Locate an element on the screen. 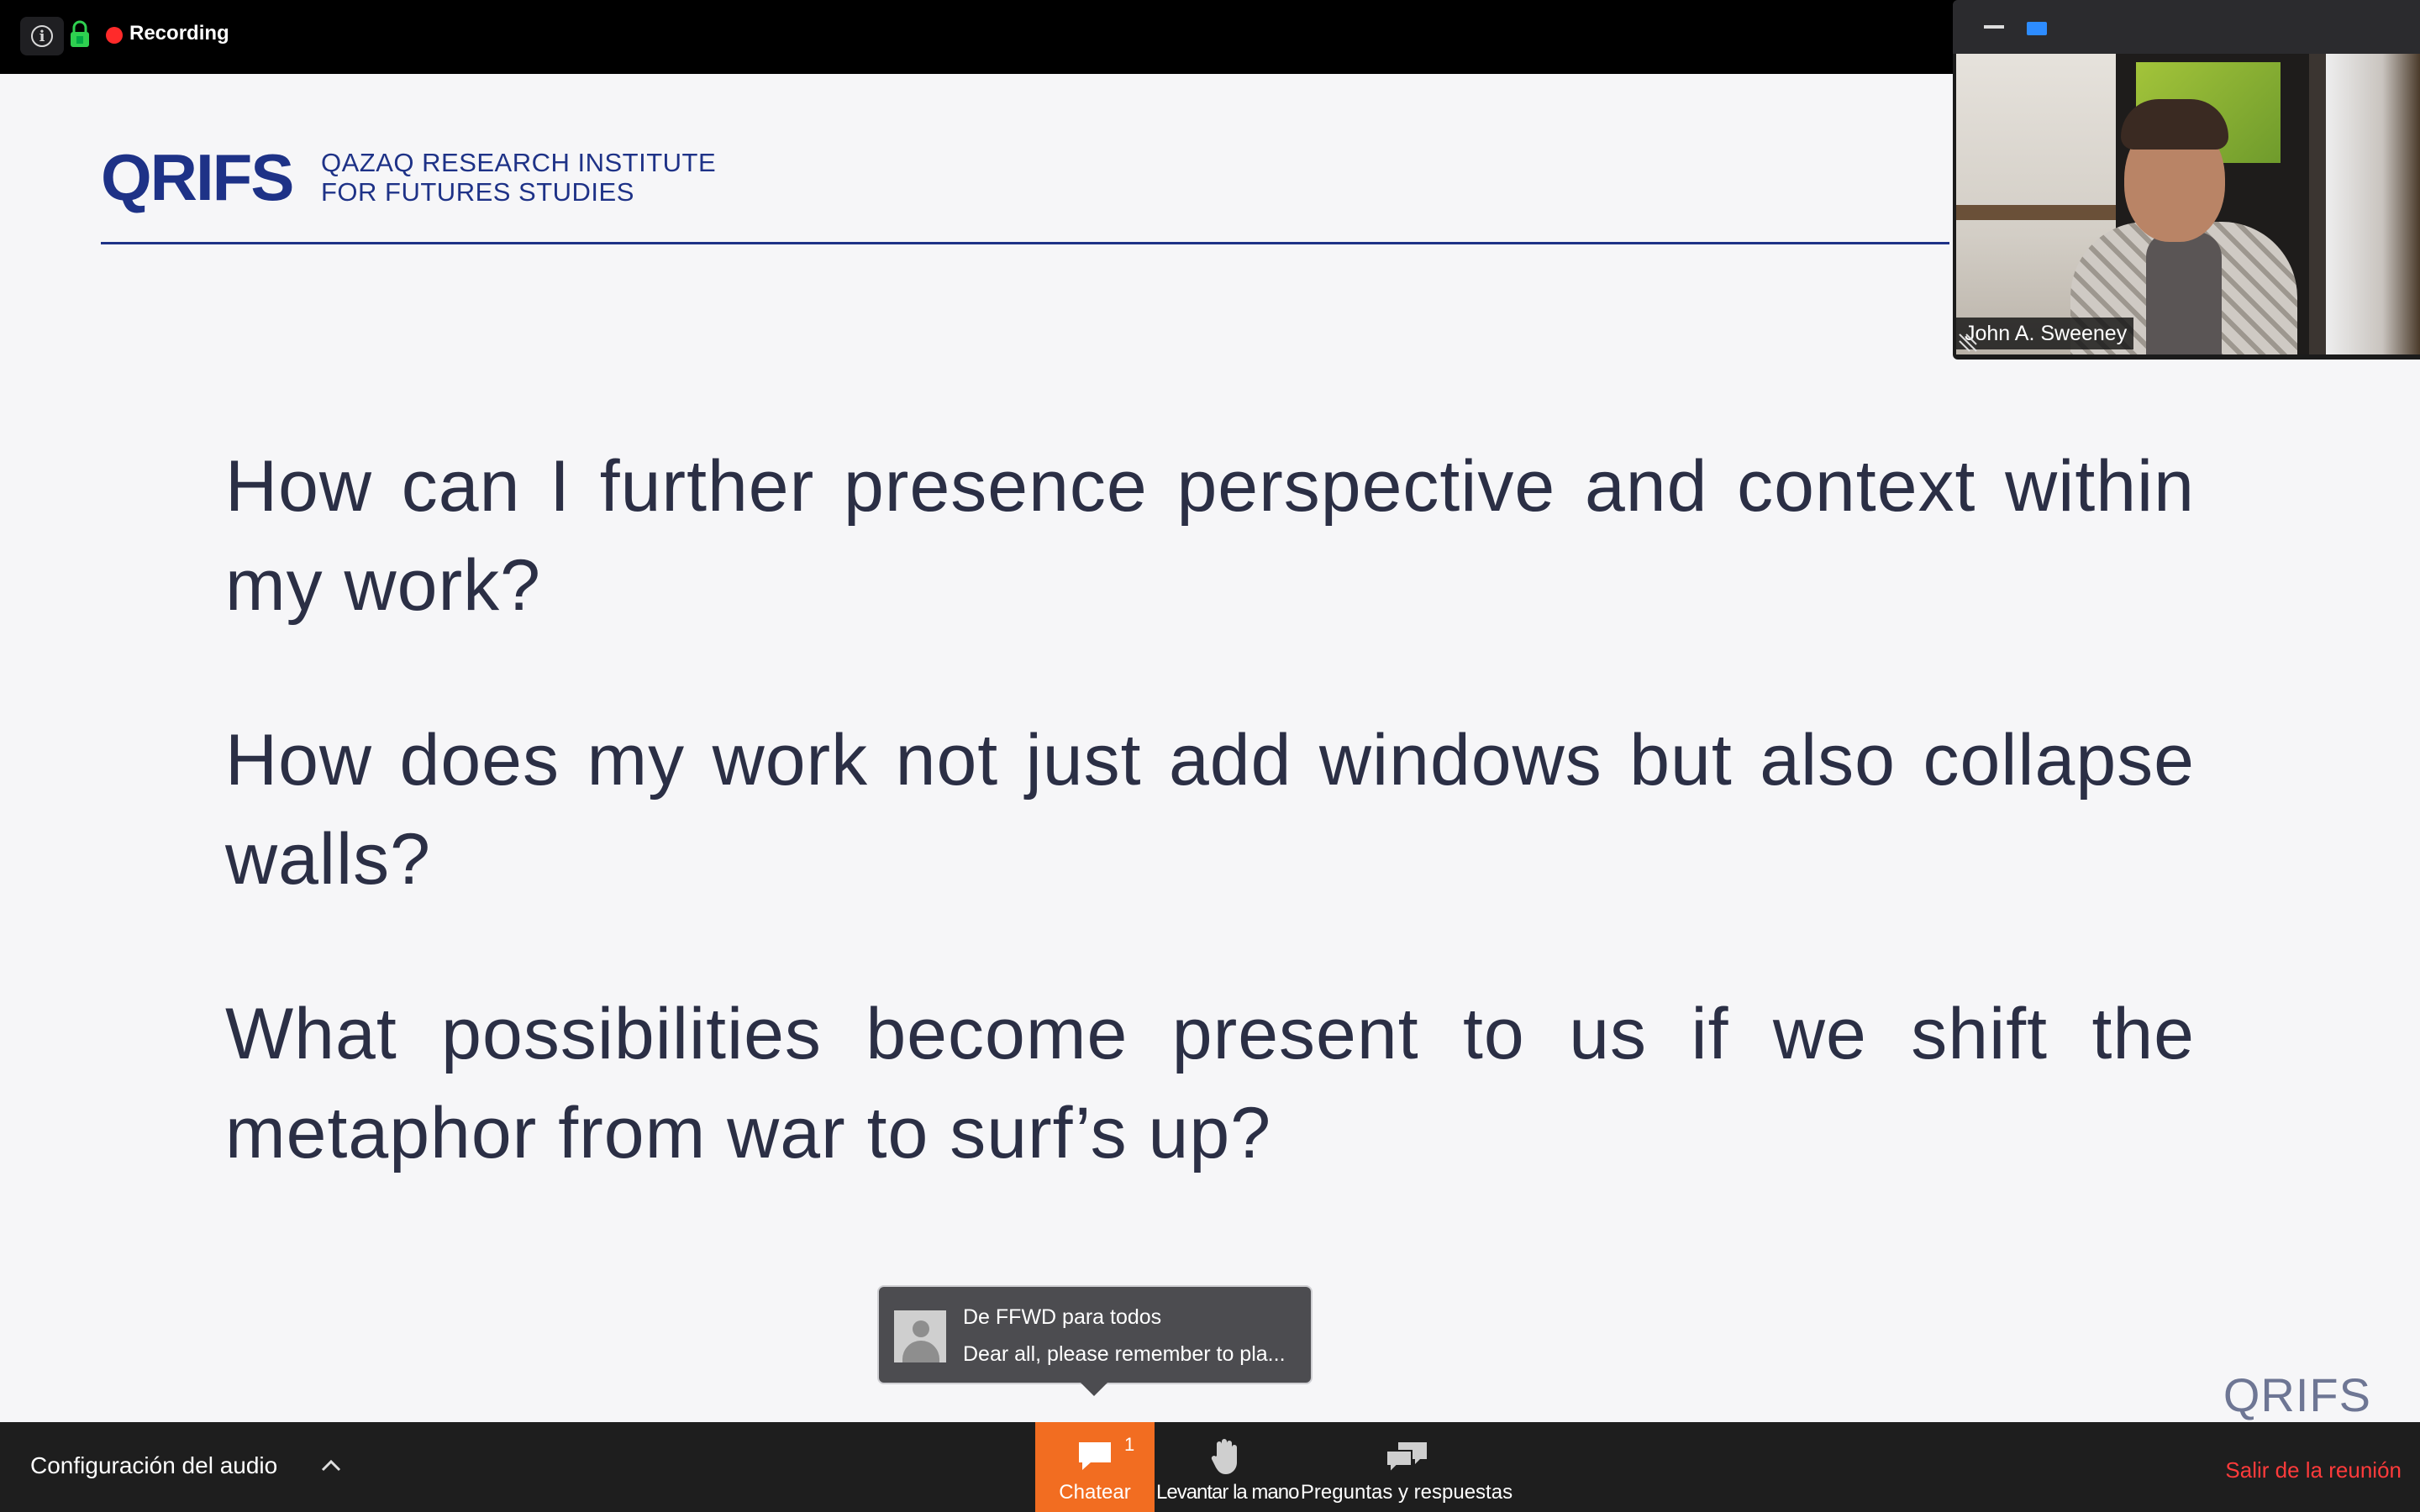 Image resolution: width=2420 pixels, height=1512 pixels. chat-unread-badge: 1 is located at coordinates (1130, 1444).